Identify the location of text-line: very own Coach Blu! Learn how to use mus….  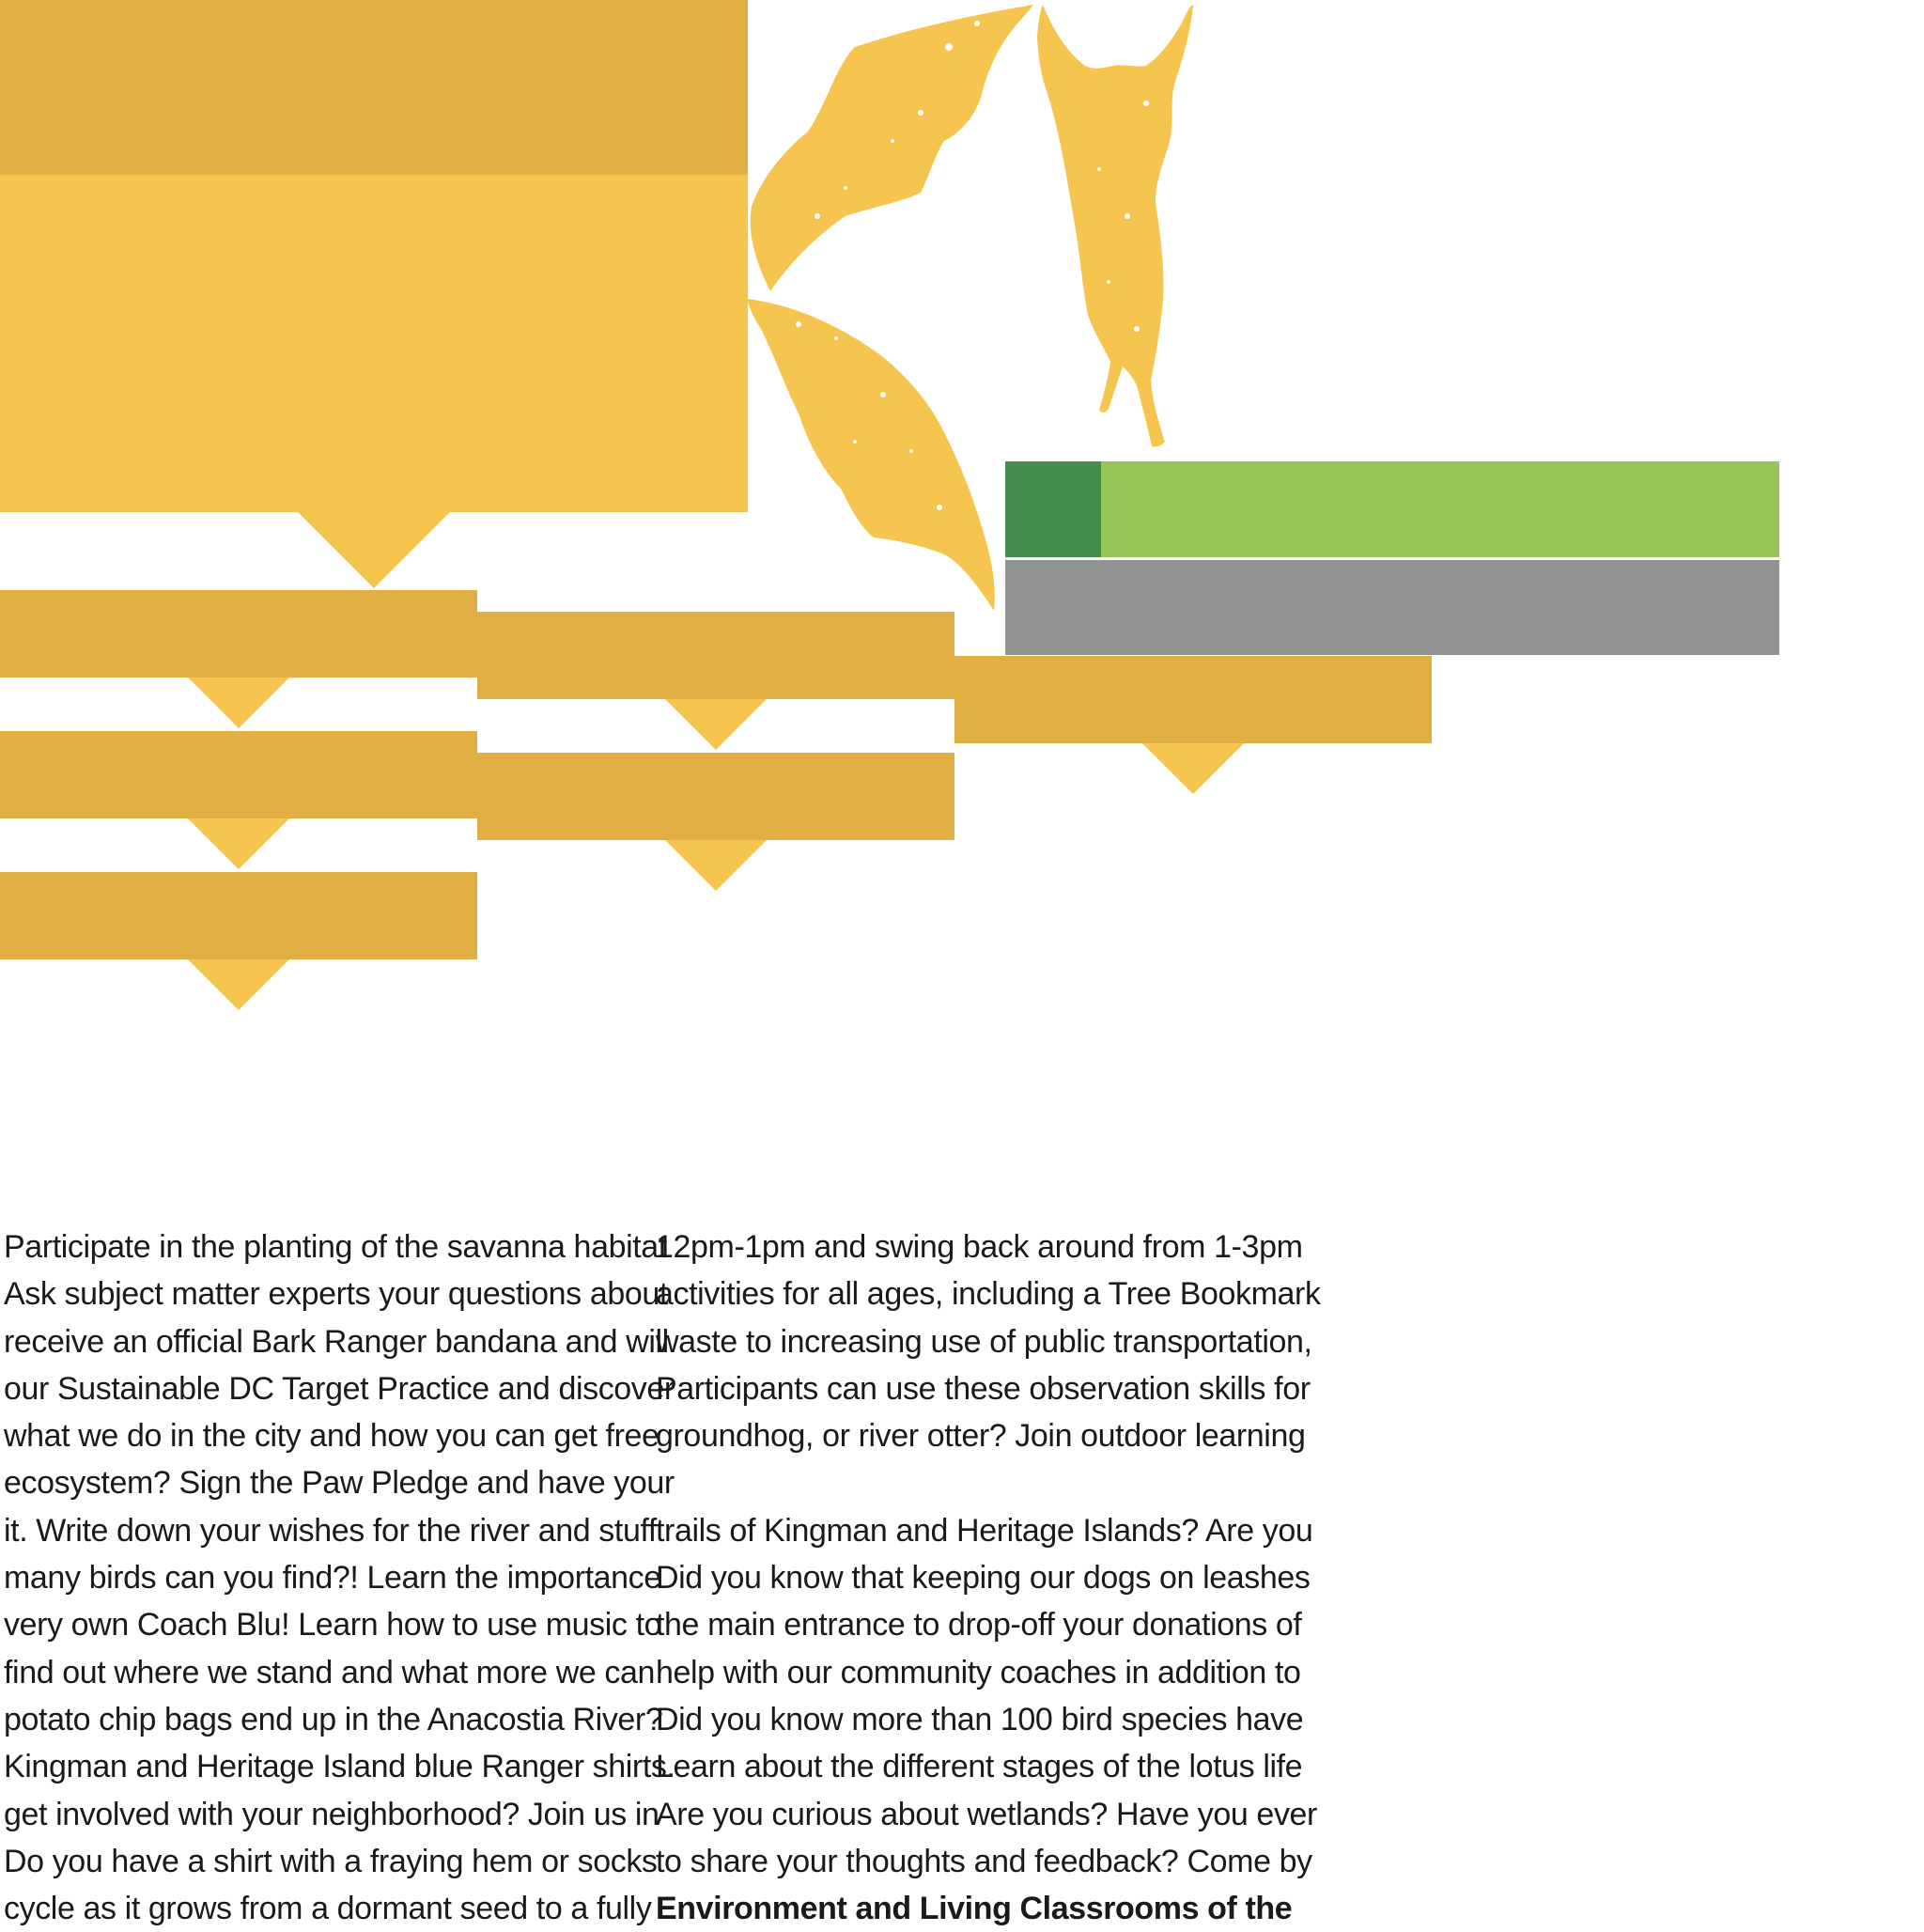
(333, 1625).